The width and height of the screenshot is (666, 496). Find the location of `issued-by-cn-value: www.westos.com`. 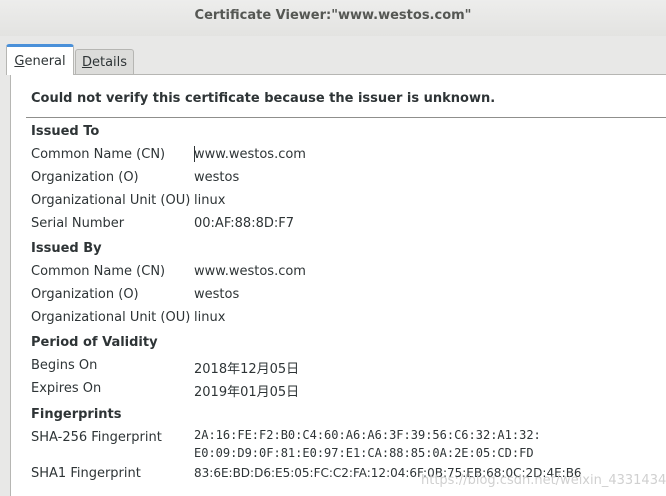

issued-by-cn-value: www.westos.com is located at coordinates (250, 271).